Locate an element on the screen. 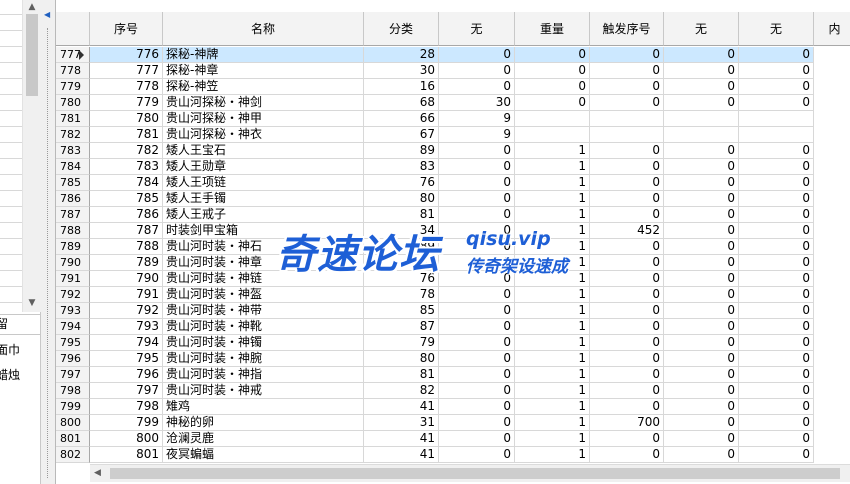  scroll-up-icon: ▲ is located at coordinates (32, 7).